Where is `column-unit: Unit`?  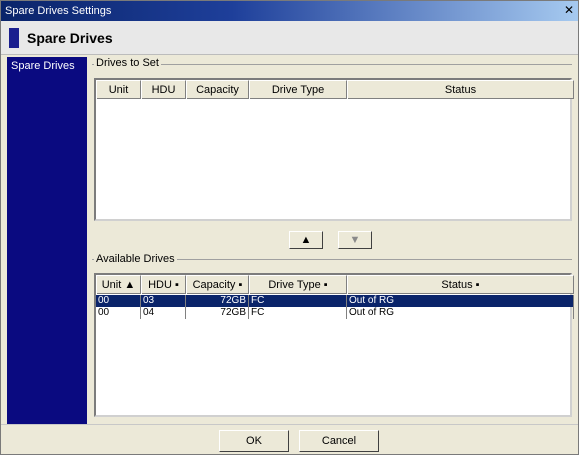
column-unit: Unit is located at coordinates (118, 89).